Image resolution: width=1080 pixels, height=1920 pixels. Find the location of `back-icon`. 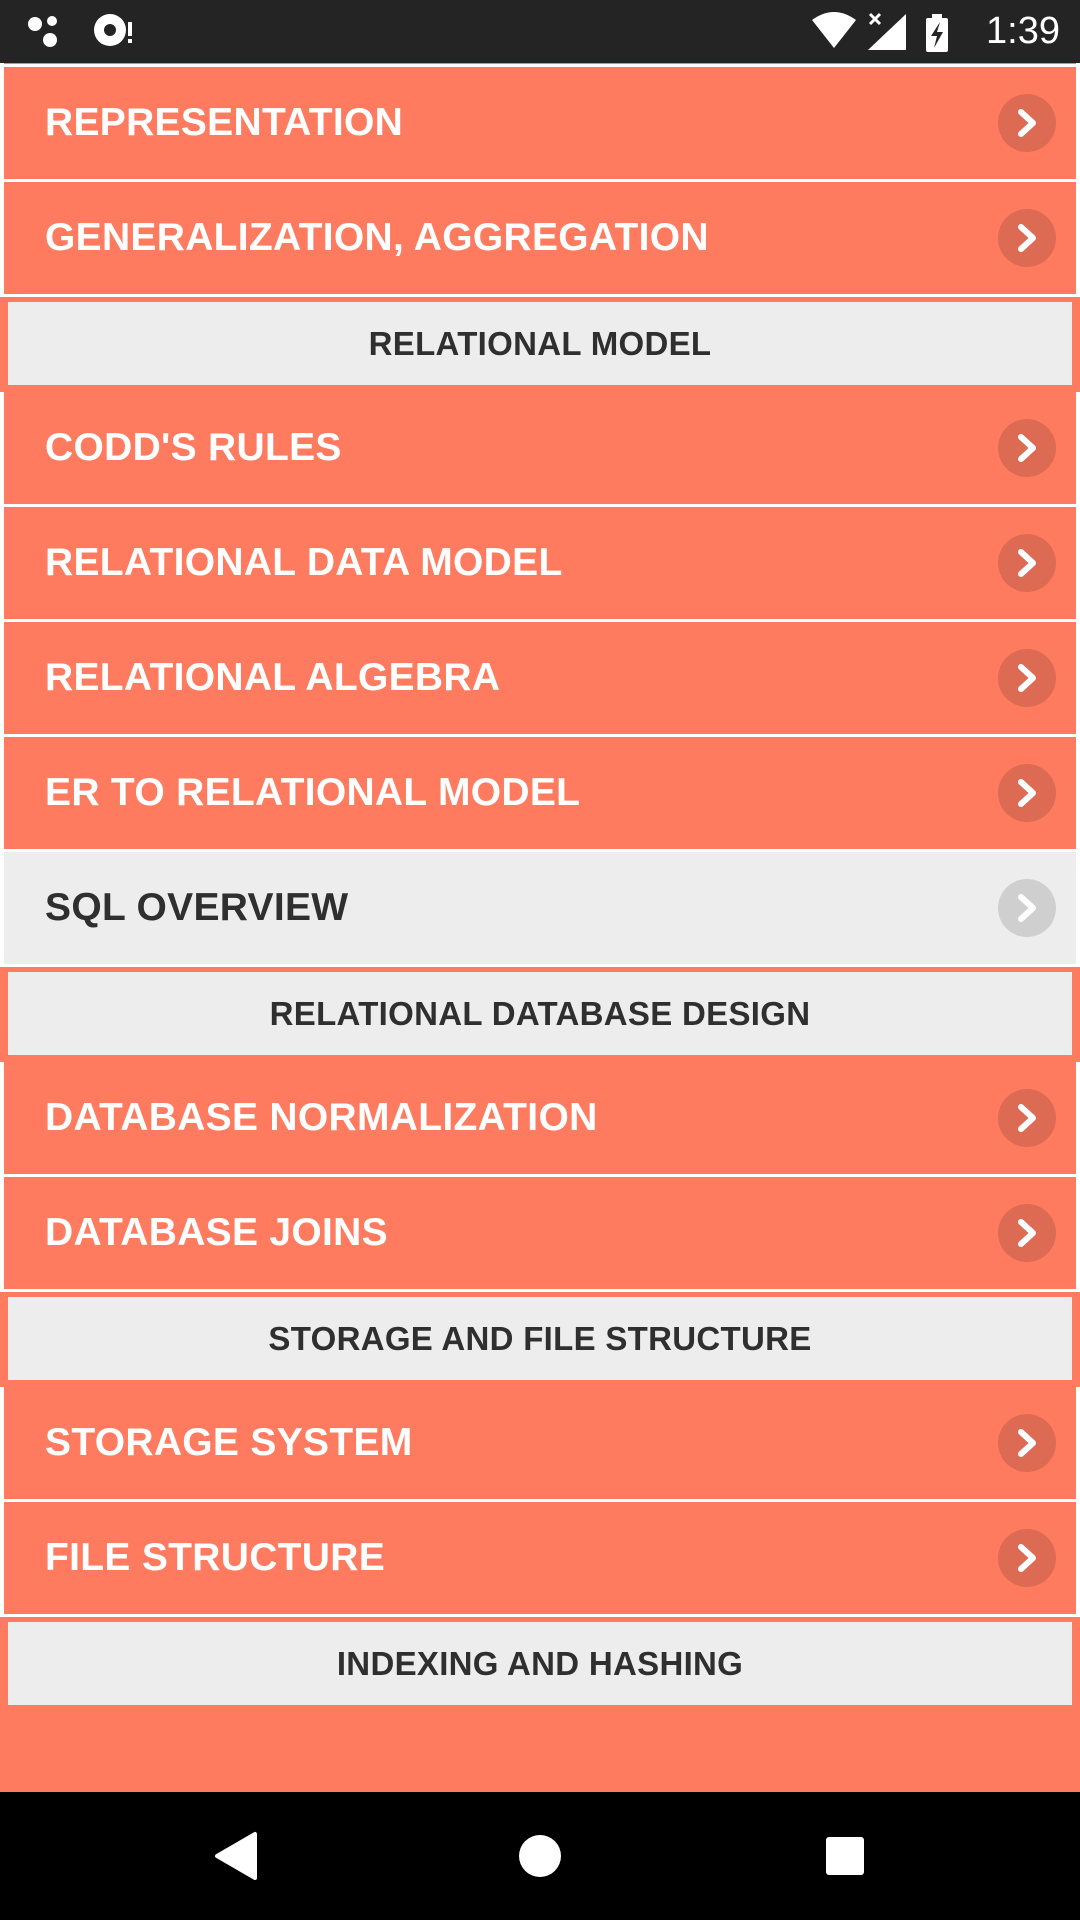

back-icon is located at coordinates (236, 1856).